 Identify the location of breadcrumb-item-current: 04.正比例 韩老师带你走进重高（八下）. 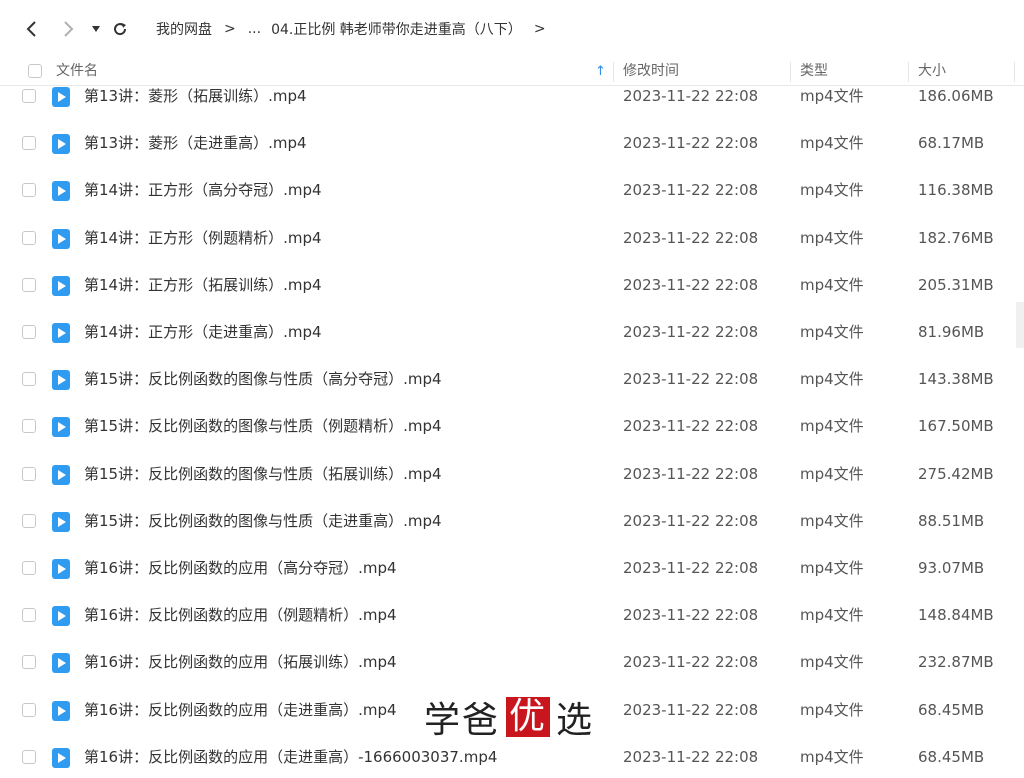
(396, 29).